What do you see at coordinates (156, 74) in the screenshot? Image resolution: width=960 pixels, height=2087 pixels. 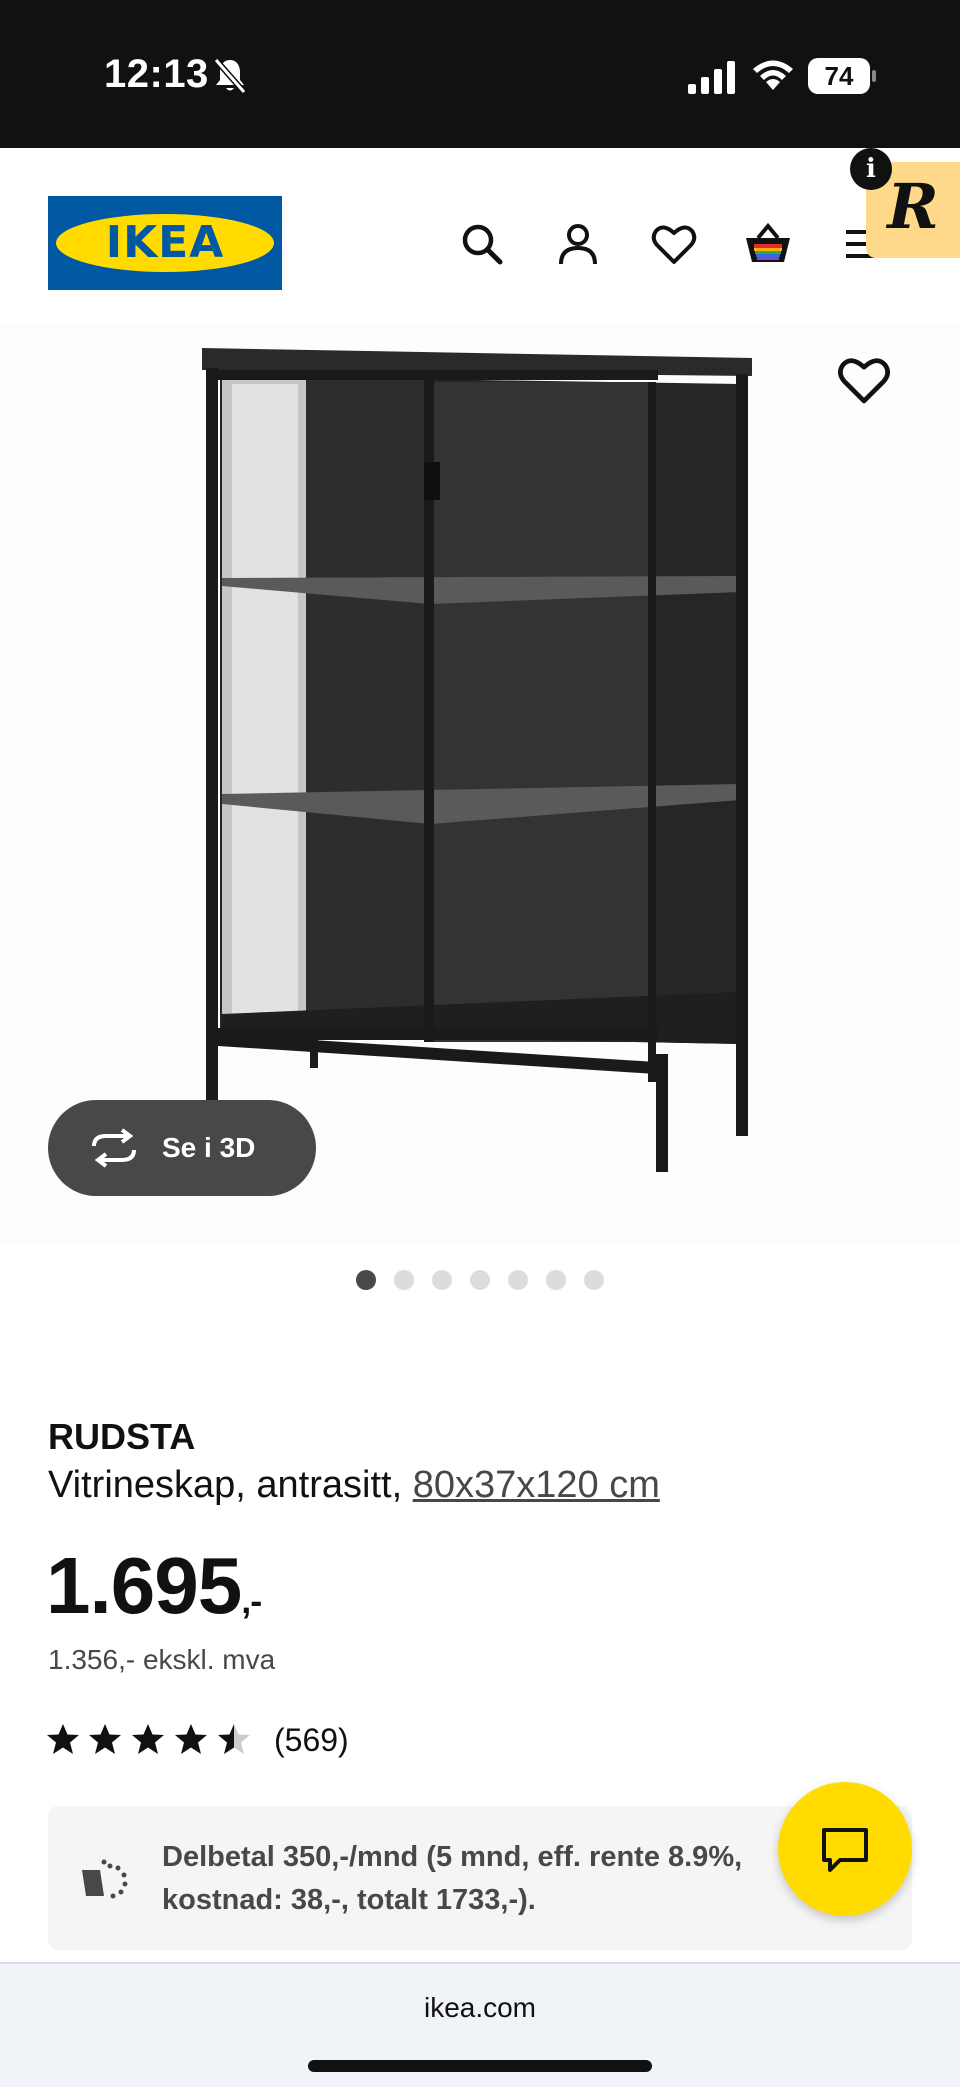 I see `status-time: 12:13` at bounding box center [156, 74].